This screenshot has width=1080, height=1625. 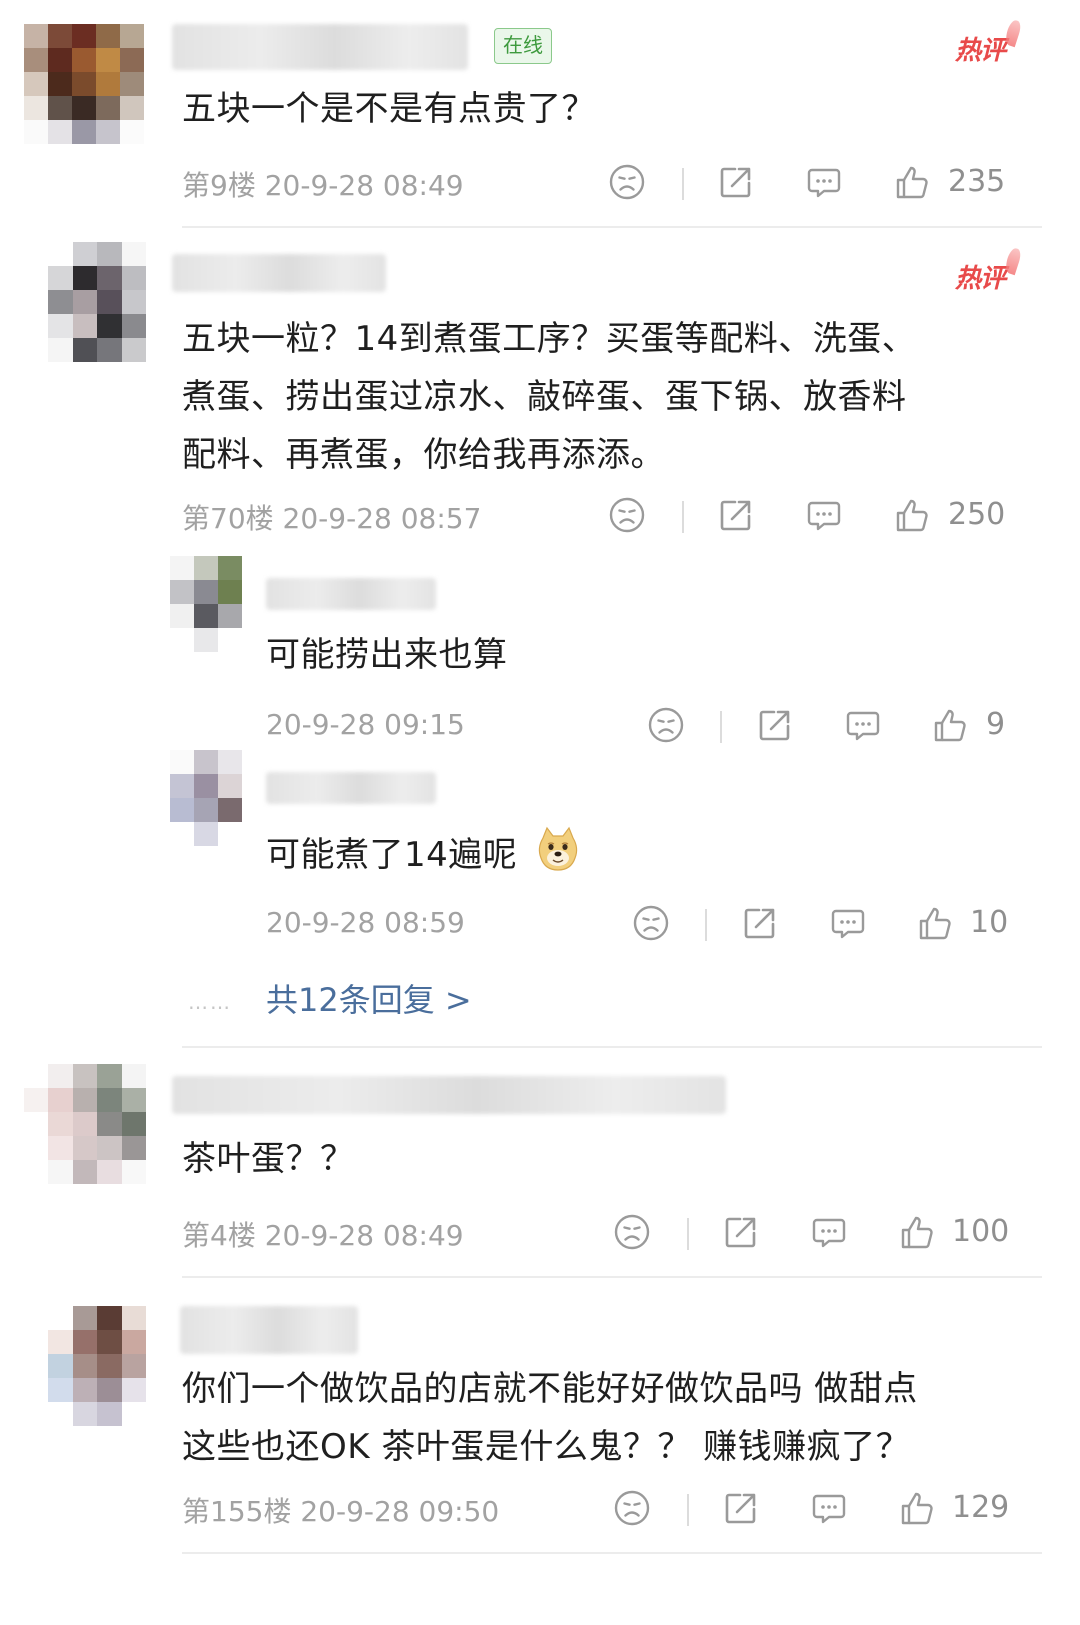 I want to click on like-count: 100, so click(x=981, y=1231).